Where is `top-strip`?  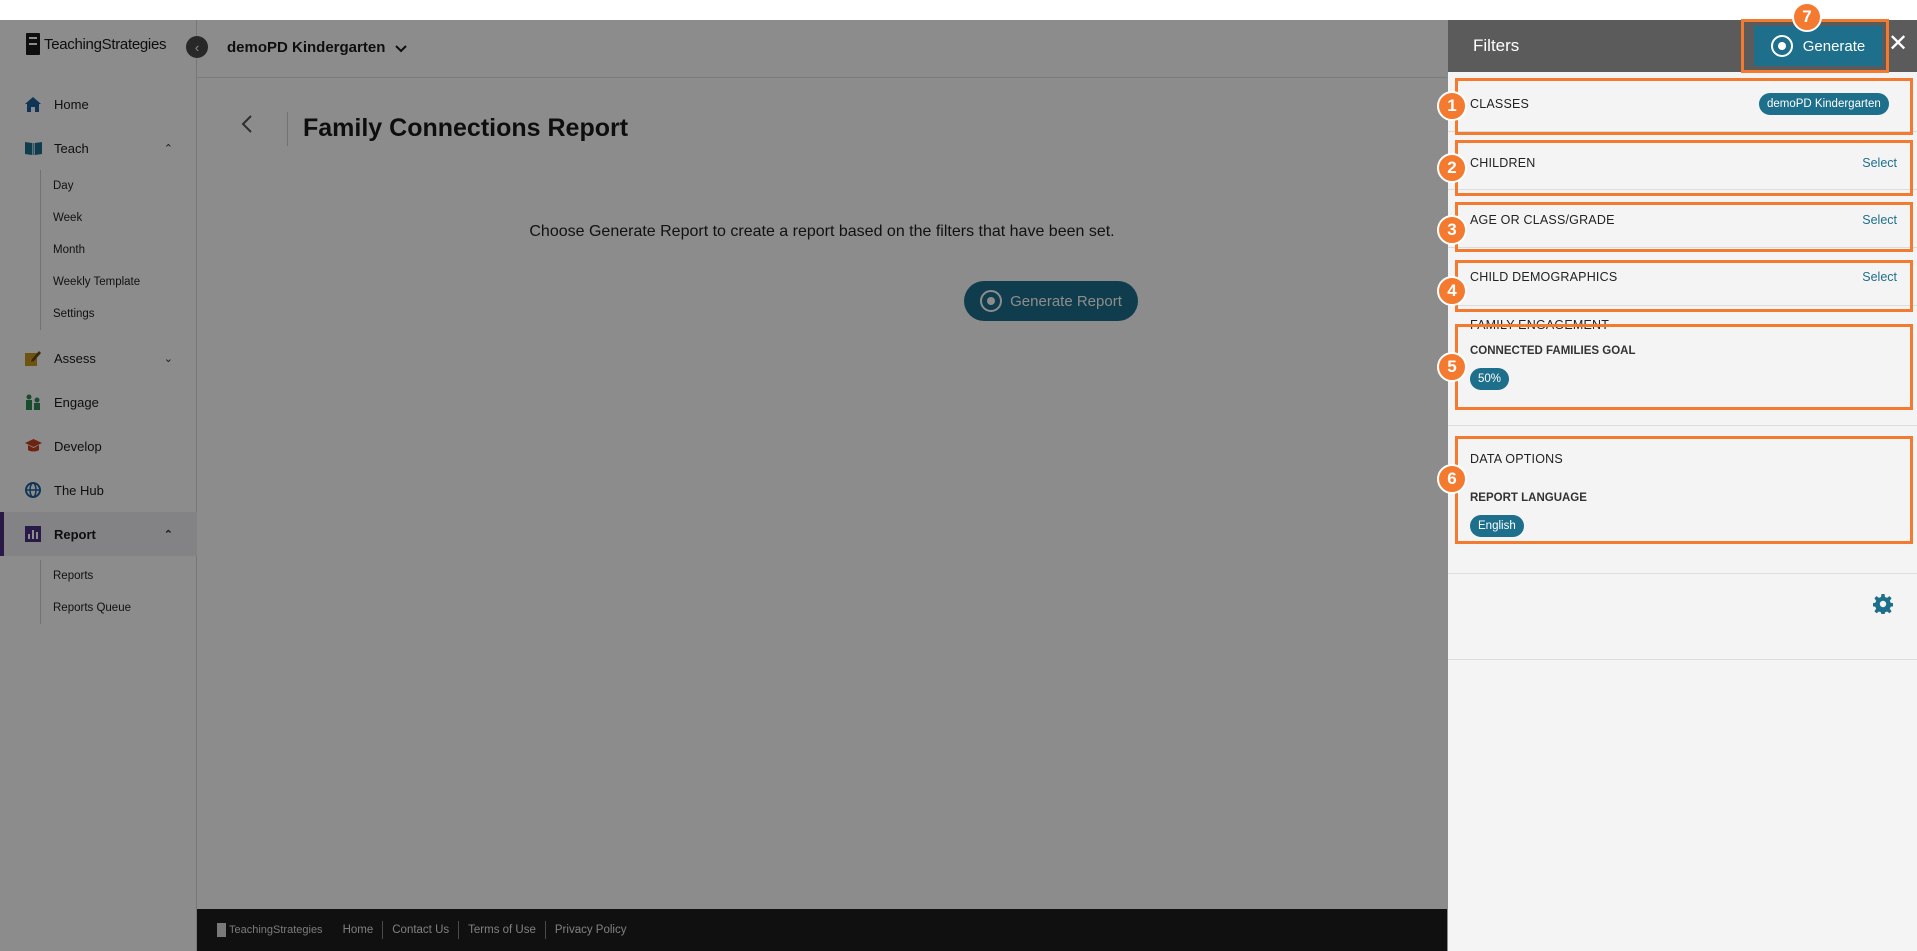 top-strip is located at coordinates (958, 10).